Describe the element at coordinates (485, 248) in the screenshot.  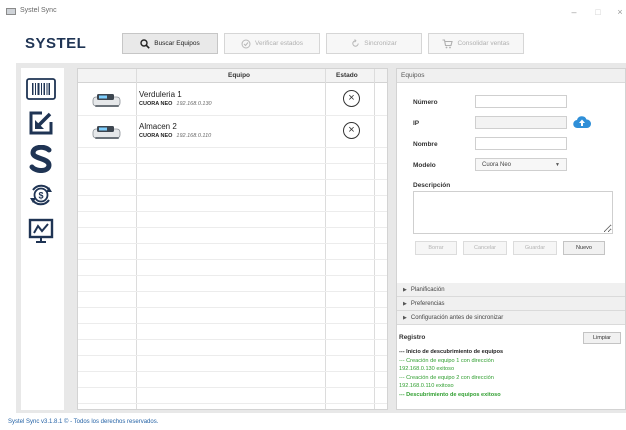
I see `cancelar-button: Cancelar` at that location.